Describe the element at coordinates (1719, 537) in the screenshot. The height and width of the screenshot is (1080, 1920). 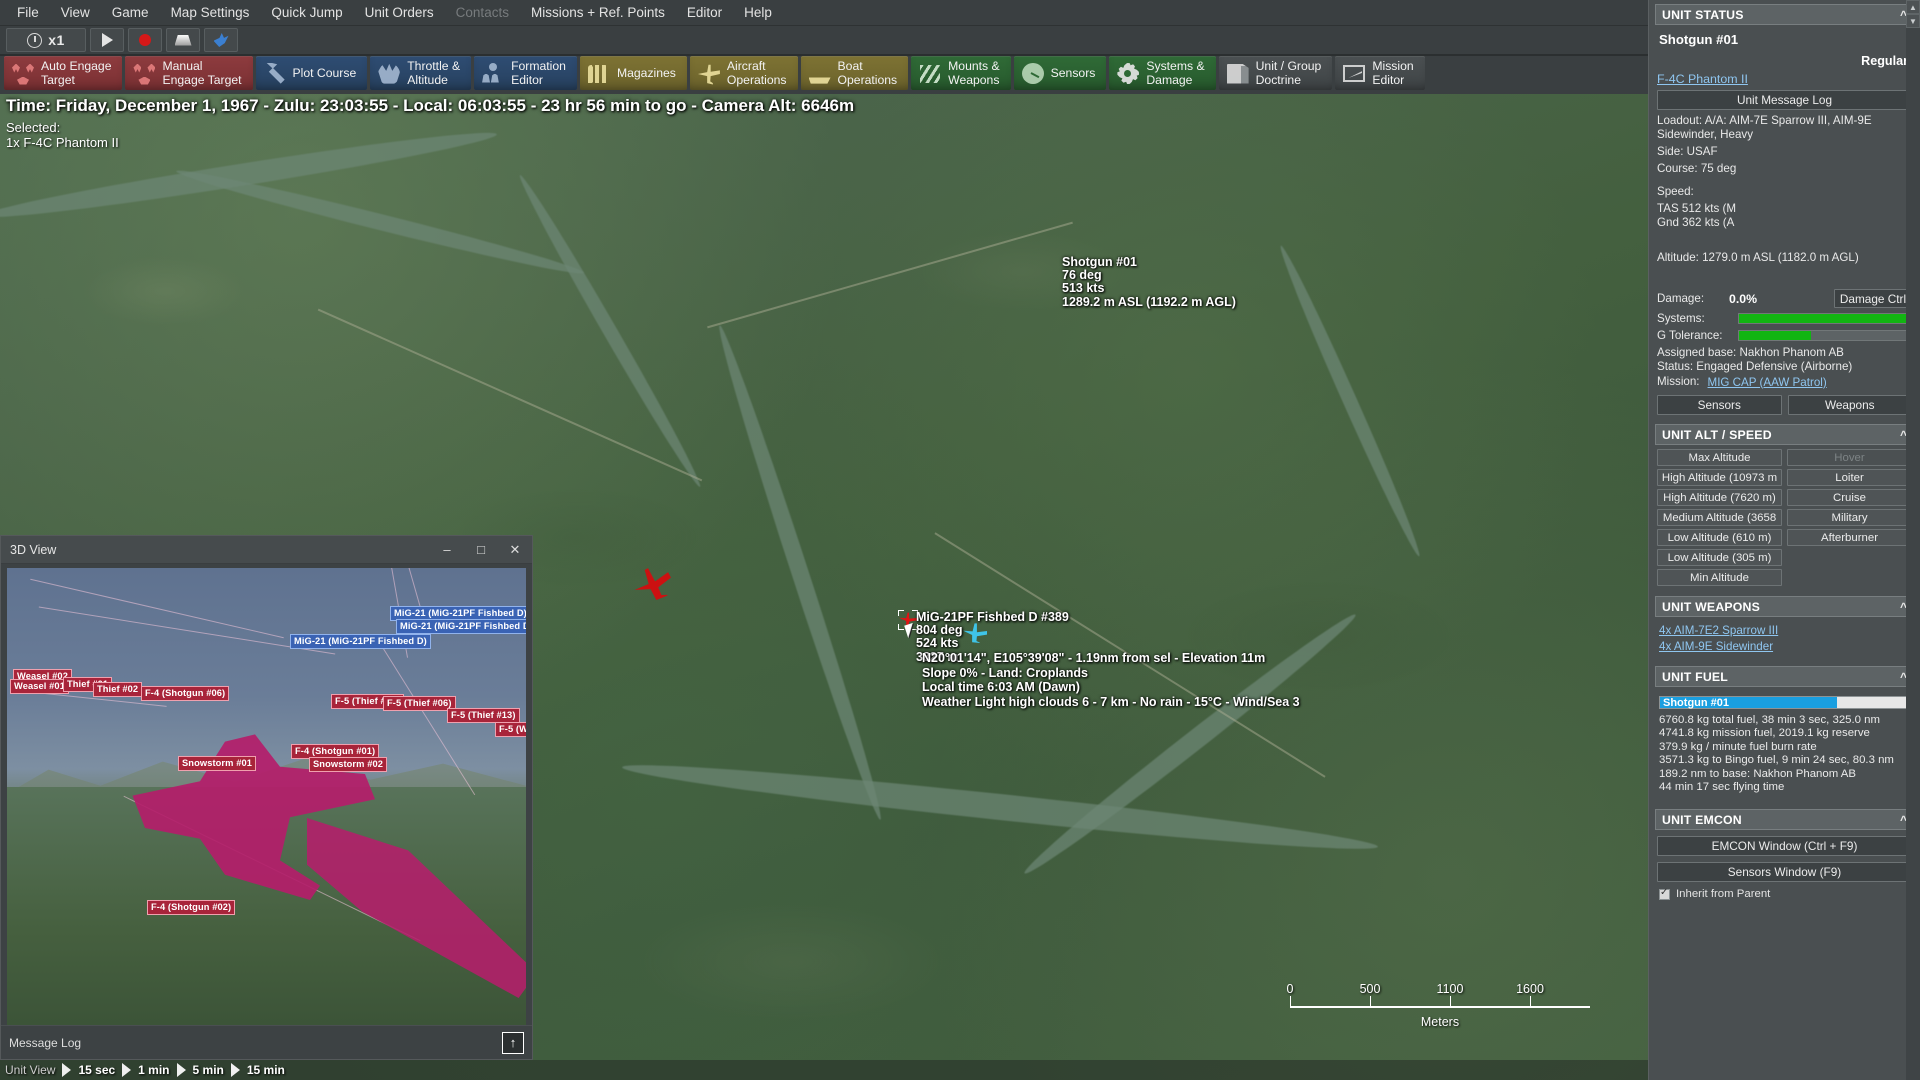
I see `altitude-low-610-button: Low Altitude (610 m)` at that location.